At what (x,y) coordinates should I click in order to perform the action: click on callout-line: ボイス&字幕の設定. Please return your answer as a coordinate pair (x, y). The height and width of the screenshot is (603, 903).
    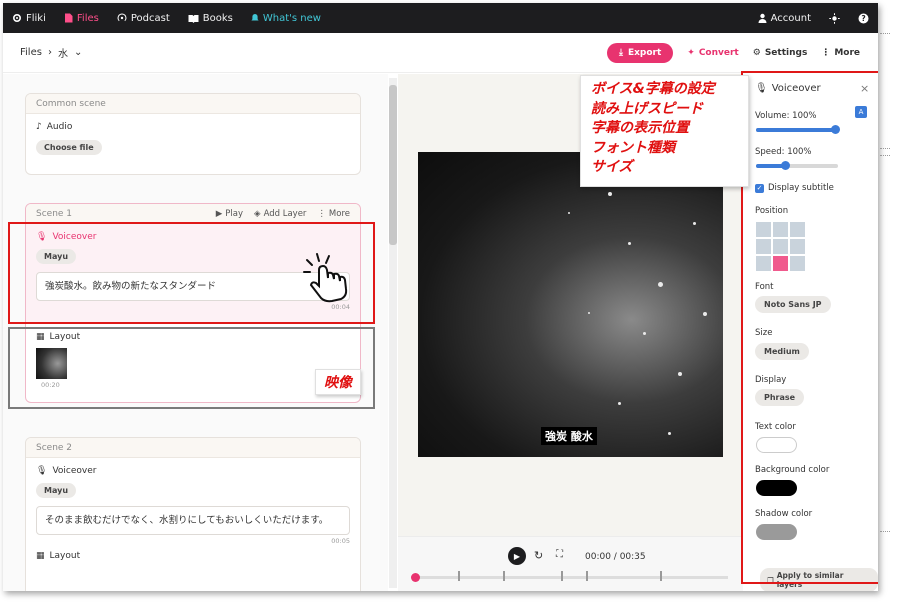
    Looking at the image, I should click on (653, 89).